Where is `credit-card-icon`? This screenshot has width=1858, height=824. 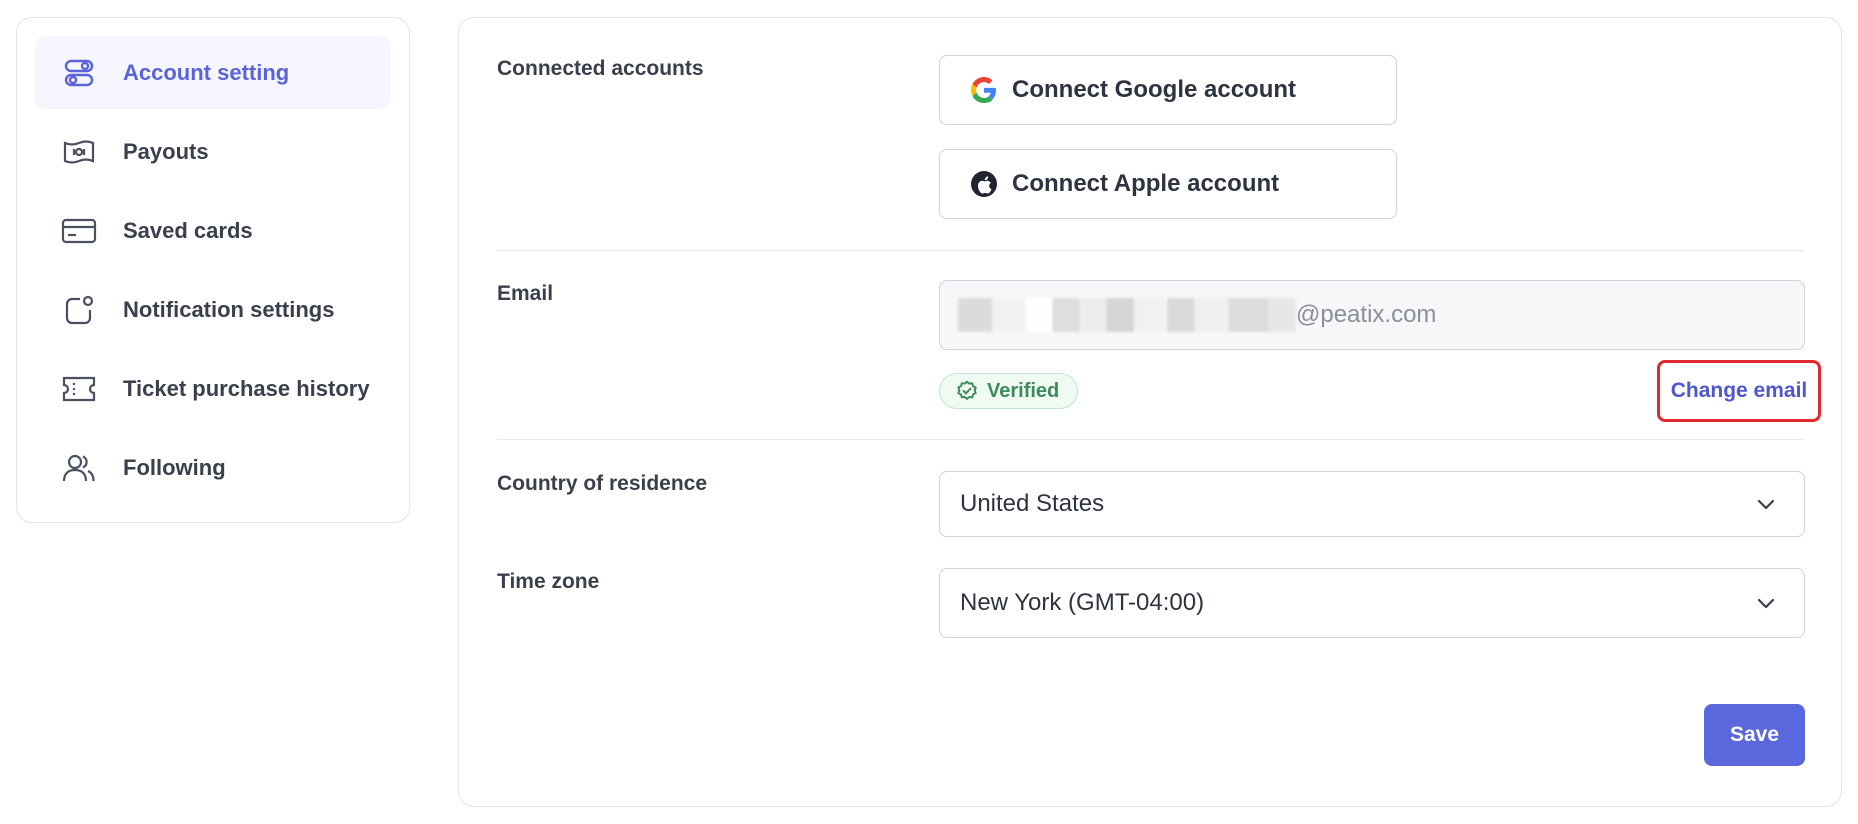
credit-card-icon is located at coordinates (79, 231).